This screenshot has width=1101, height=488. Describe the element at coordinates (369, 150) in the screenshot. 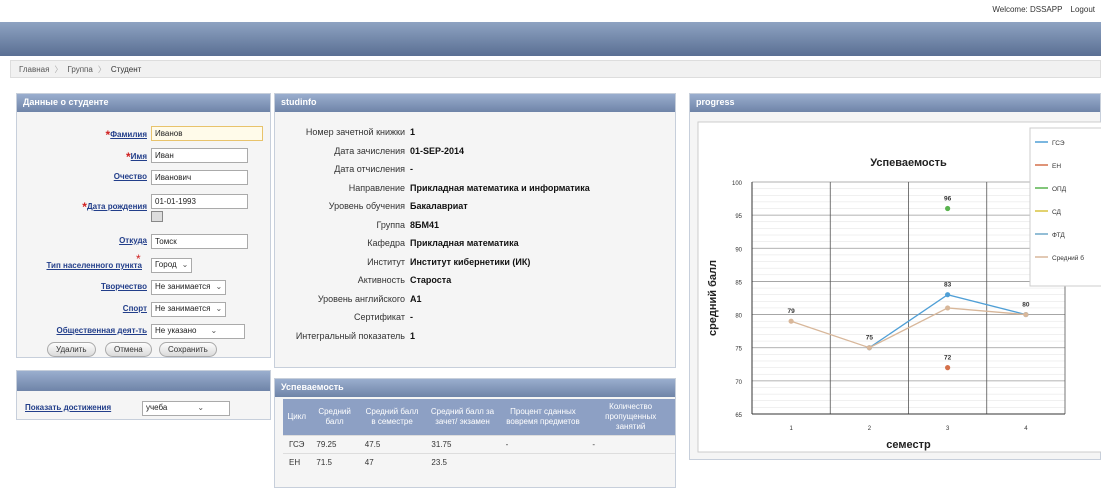

I see `studinfo-key: Дата зачисления` at that location.